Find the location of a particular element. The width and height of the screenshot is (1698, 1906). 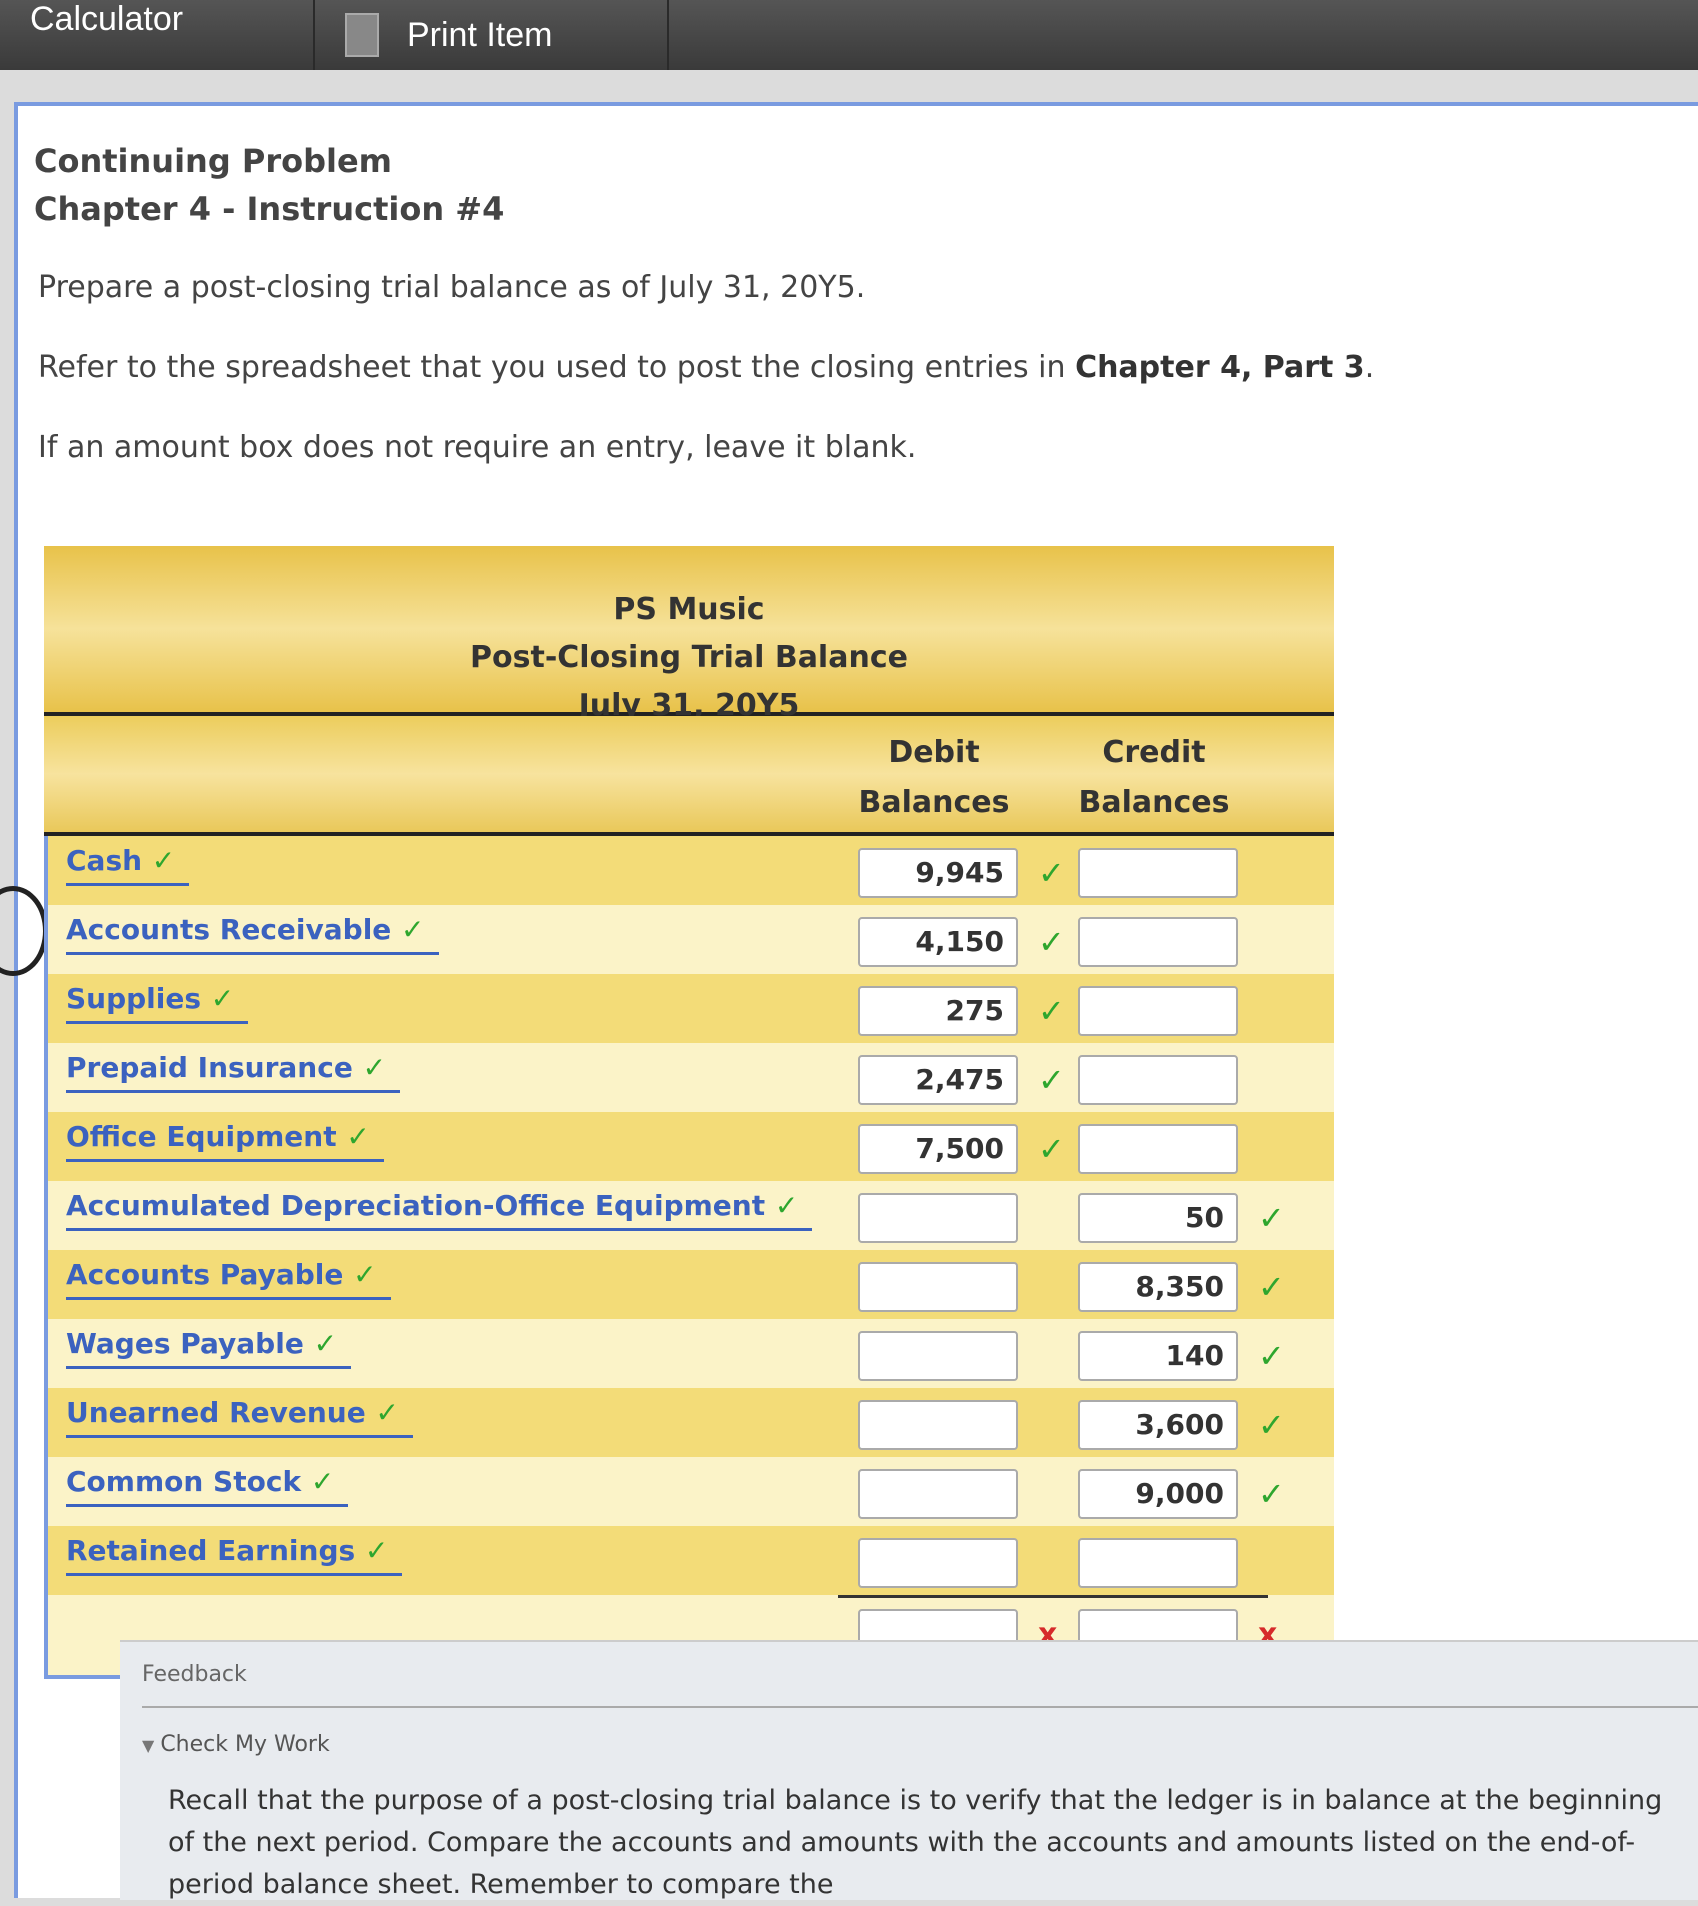

print-item-tab: Print Item is located at coordinates (493, 35).